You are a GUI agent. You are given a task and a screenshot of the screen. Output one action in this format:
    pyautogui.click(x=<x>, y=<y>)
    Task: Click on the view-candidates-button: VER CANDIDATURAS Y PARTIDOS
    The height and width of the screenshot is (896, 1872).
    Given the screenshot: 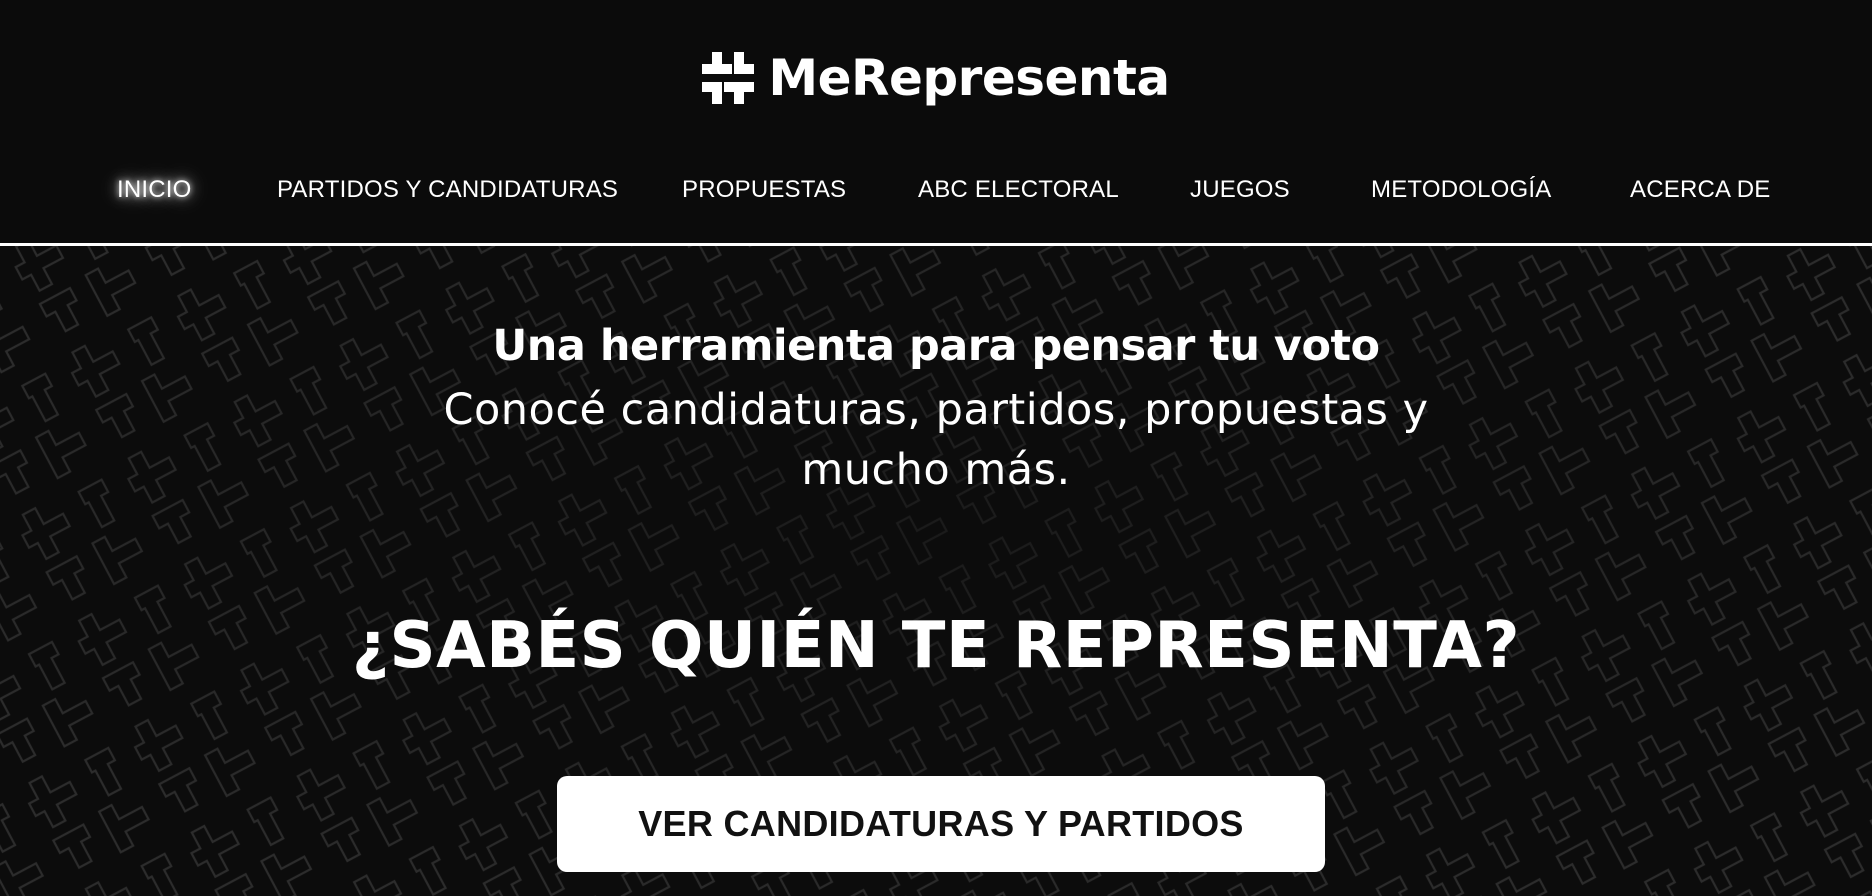 What is the action you would take?
    pyautogui.click(x=941, y=824)
    